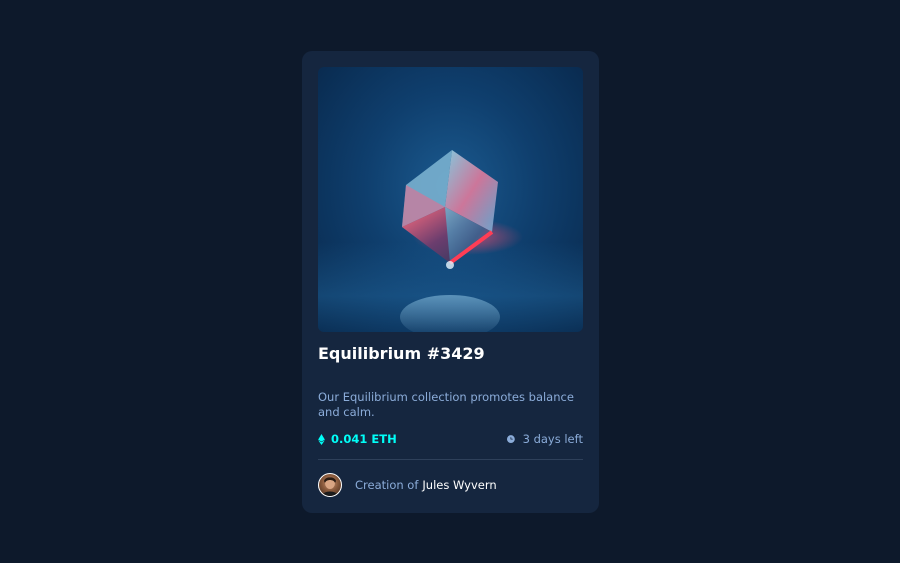 The image size is (900, 563). Describe the element at coordinates (364, 439) in the screenshot. I see `price-value: 0.041 ETH` at that location.